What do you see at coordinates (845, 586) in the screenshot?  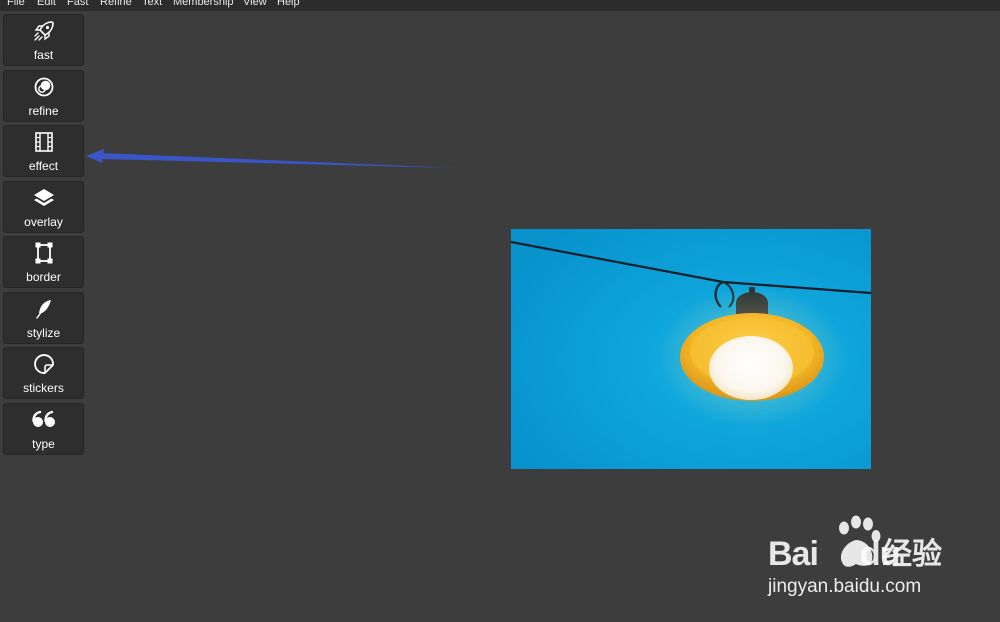 I see `watermark-url: jingyan.baidu.com` at bounding box center [845, 586].